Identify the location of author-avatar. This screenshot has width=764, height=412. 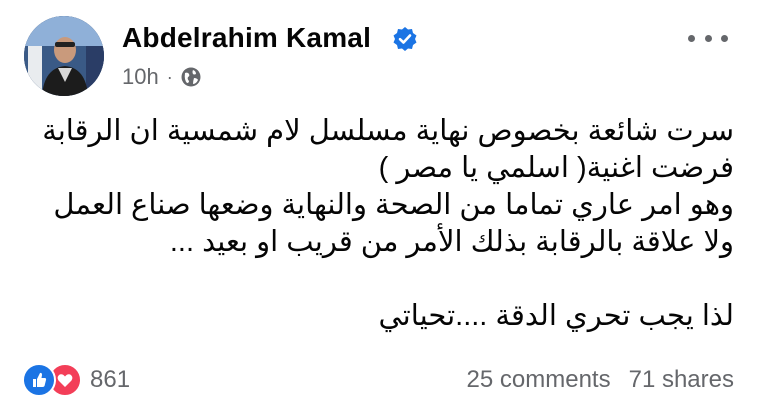
(64, 56).